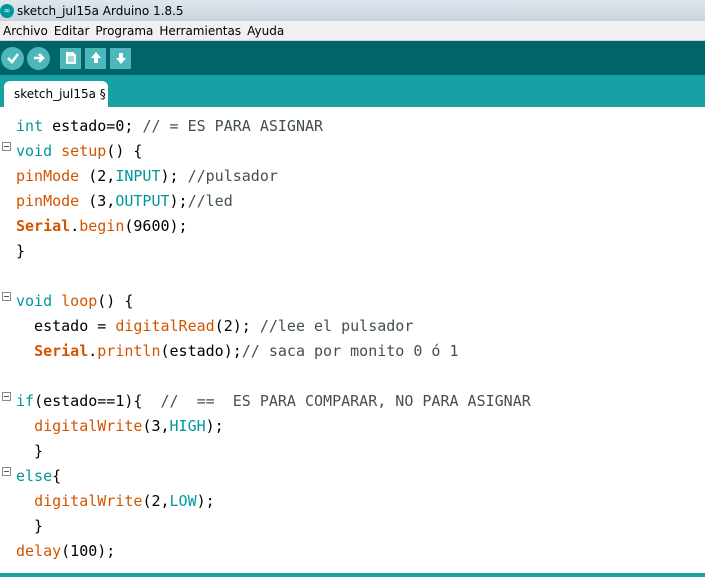 The height and width of the screenshot is (577, 705). Describe the element at coordinates (352, 58) in the screenshot. I see `toolbar` at that location.